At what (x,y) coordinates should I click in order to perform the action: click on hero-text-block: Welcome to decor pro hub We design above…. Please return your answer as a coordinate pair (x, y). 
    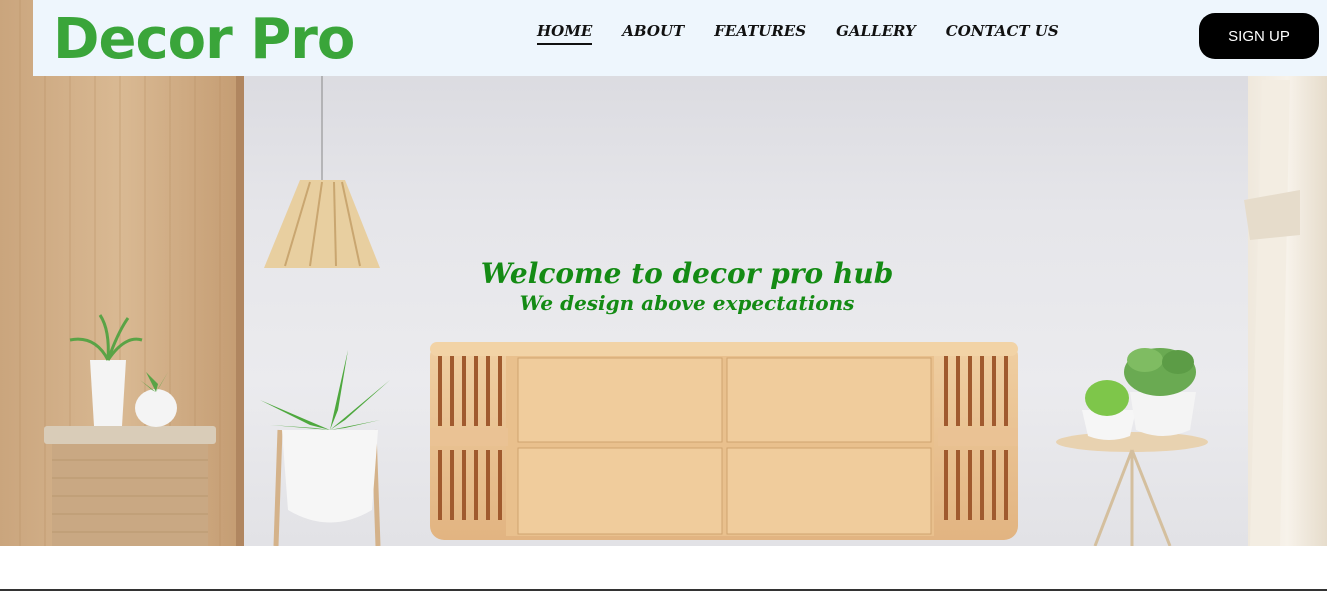
    Looking at the image, I should click on (663, 285).